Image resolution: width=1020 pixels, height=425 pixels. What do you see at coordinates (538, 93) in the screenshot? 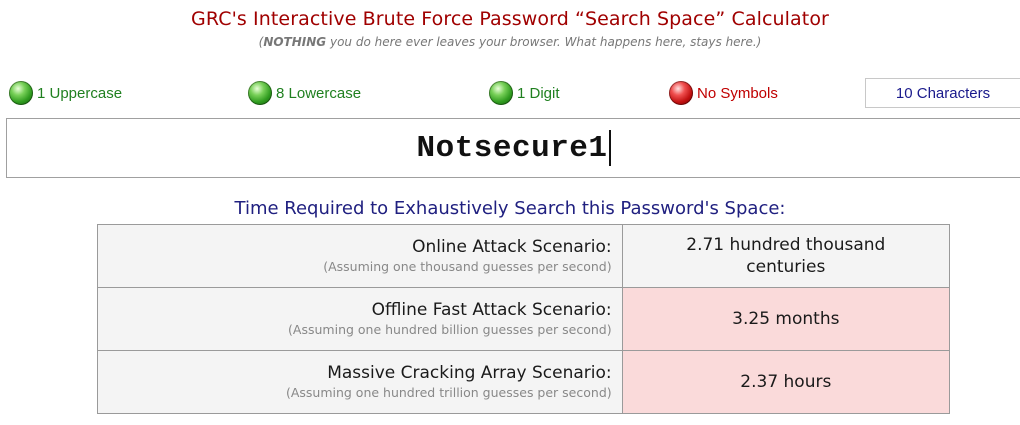
I see `digit-label: 1 Digit` at bounding box center [538, 93].